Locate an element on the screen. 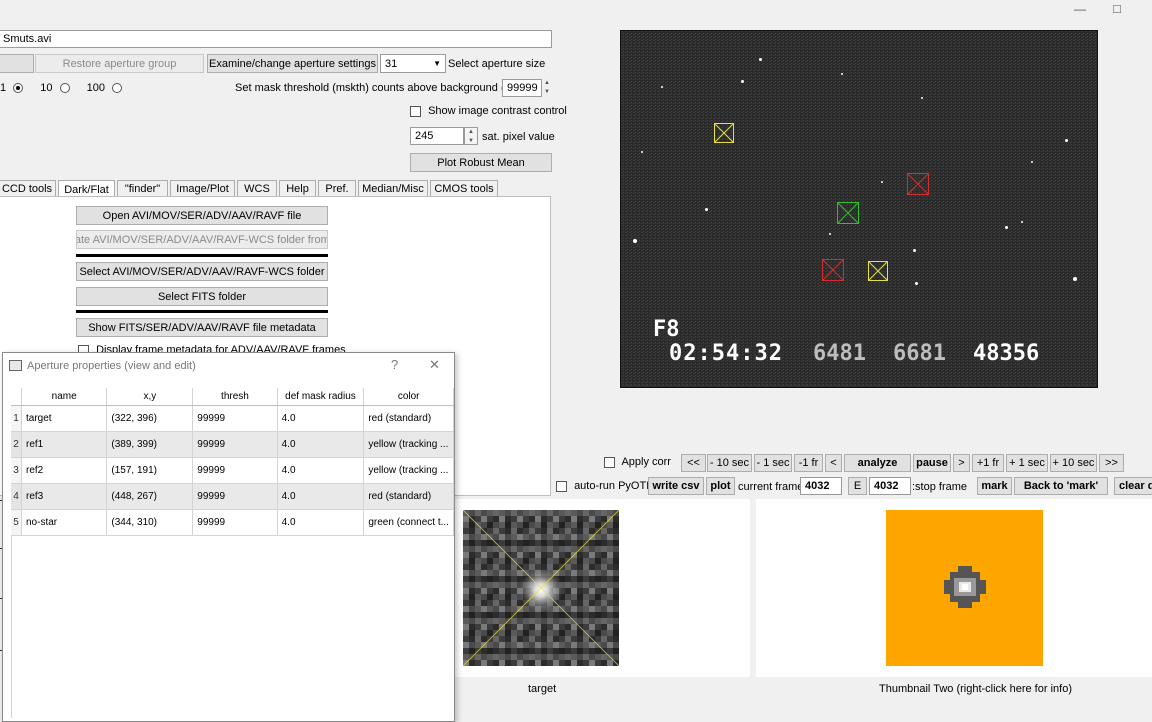 The image size is (1152, 722). aperture-marker-ref3 is located at coordinates (918, 184).